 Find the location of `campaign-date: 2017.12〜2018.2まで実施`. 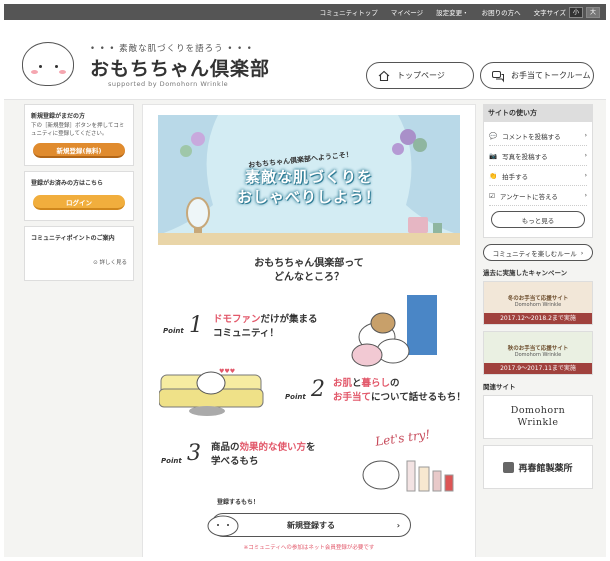

campaign-date: 2017.12〜2018.2まで実施 is located at coordinates (538, 318).